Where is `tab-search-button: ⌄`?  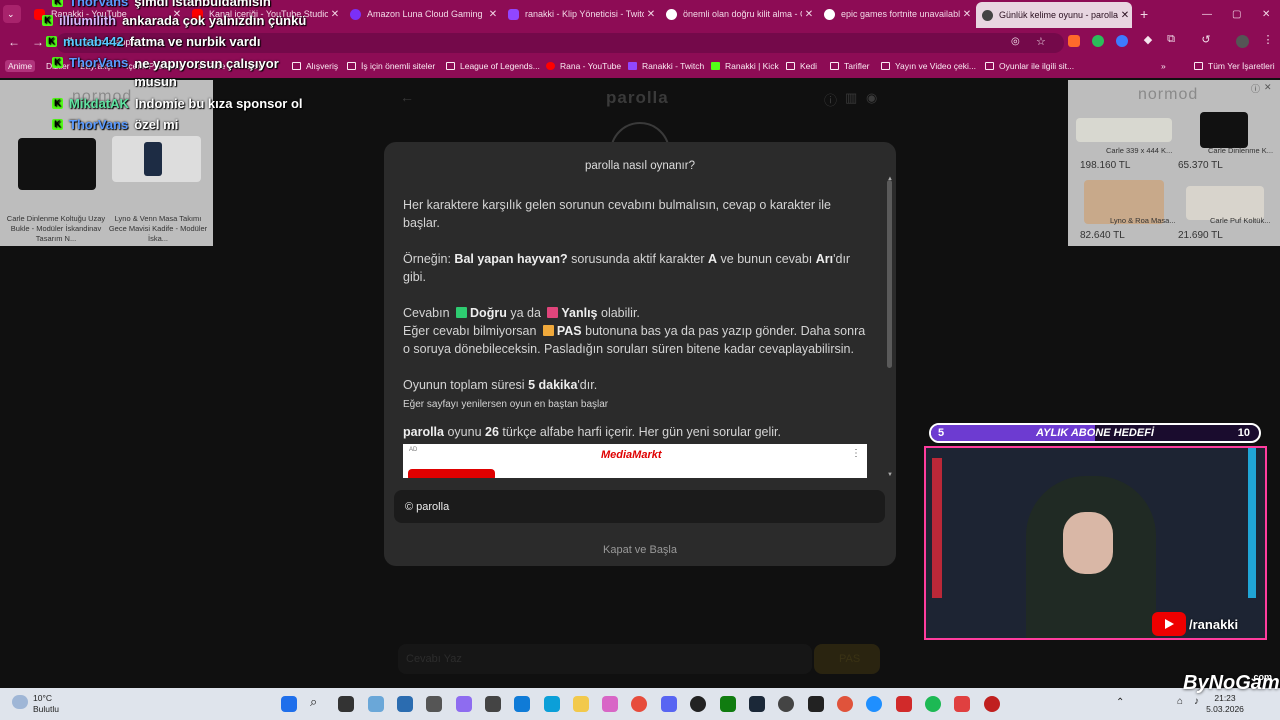
tab-search-button: ⌄ is located at coordinates (12, 14).